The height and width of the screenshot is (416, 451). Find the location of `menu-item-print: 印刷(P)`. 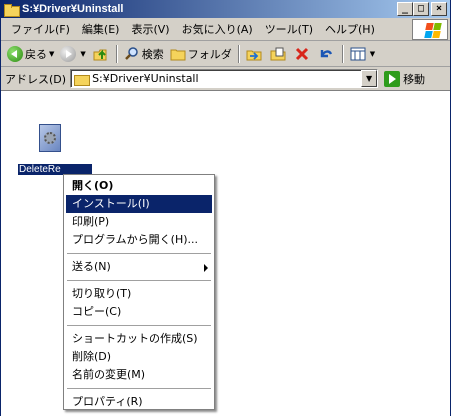

menu-item-print: 印刷(P) is located at coordinates (139, 222).